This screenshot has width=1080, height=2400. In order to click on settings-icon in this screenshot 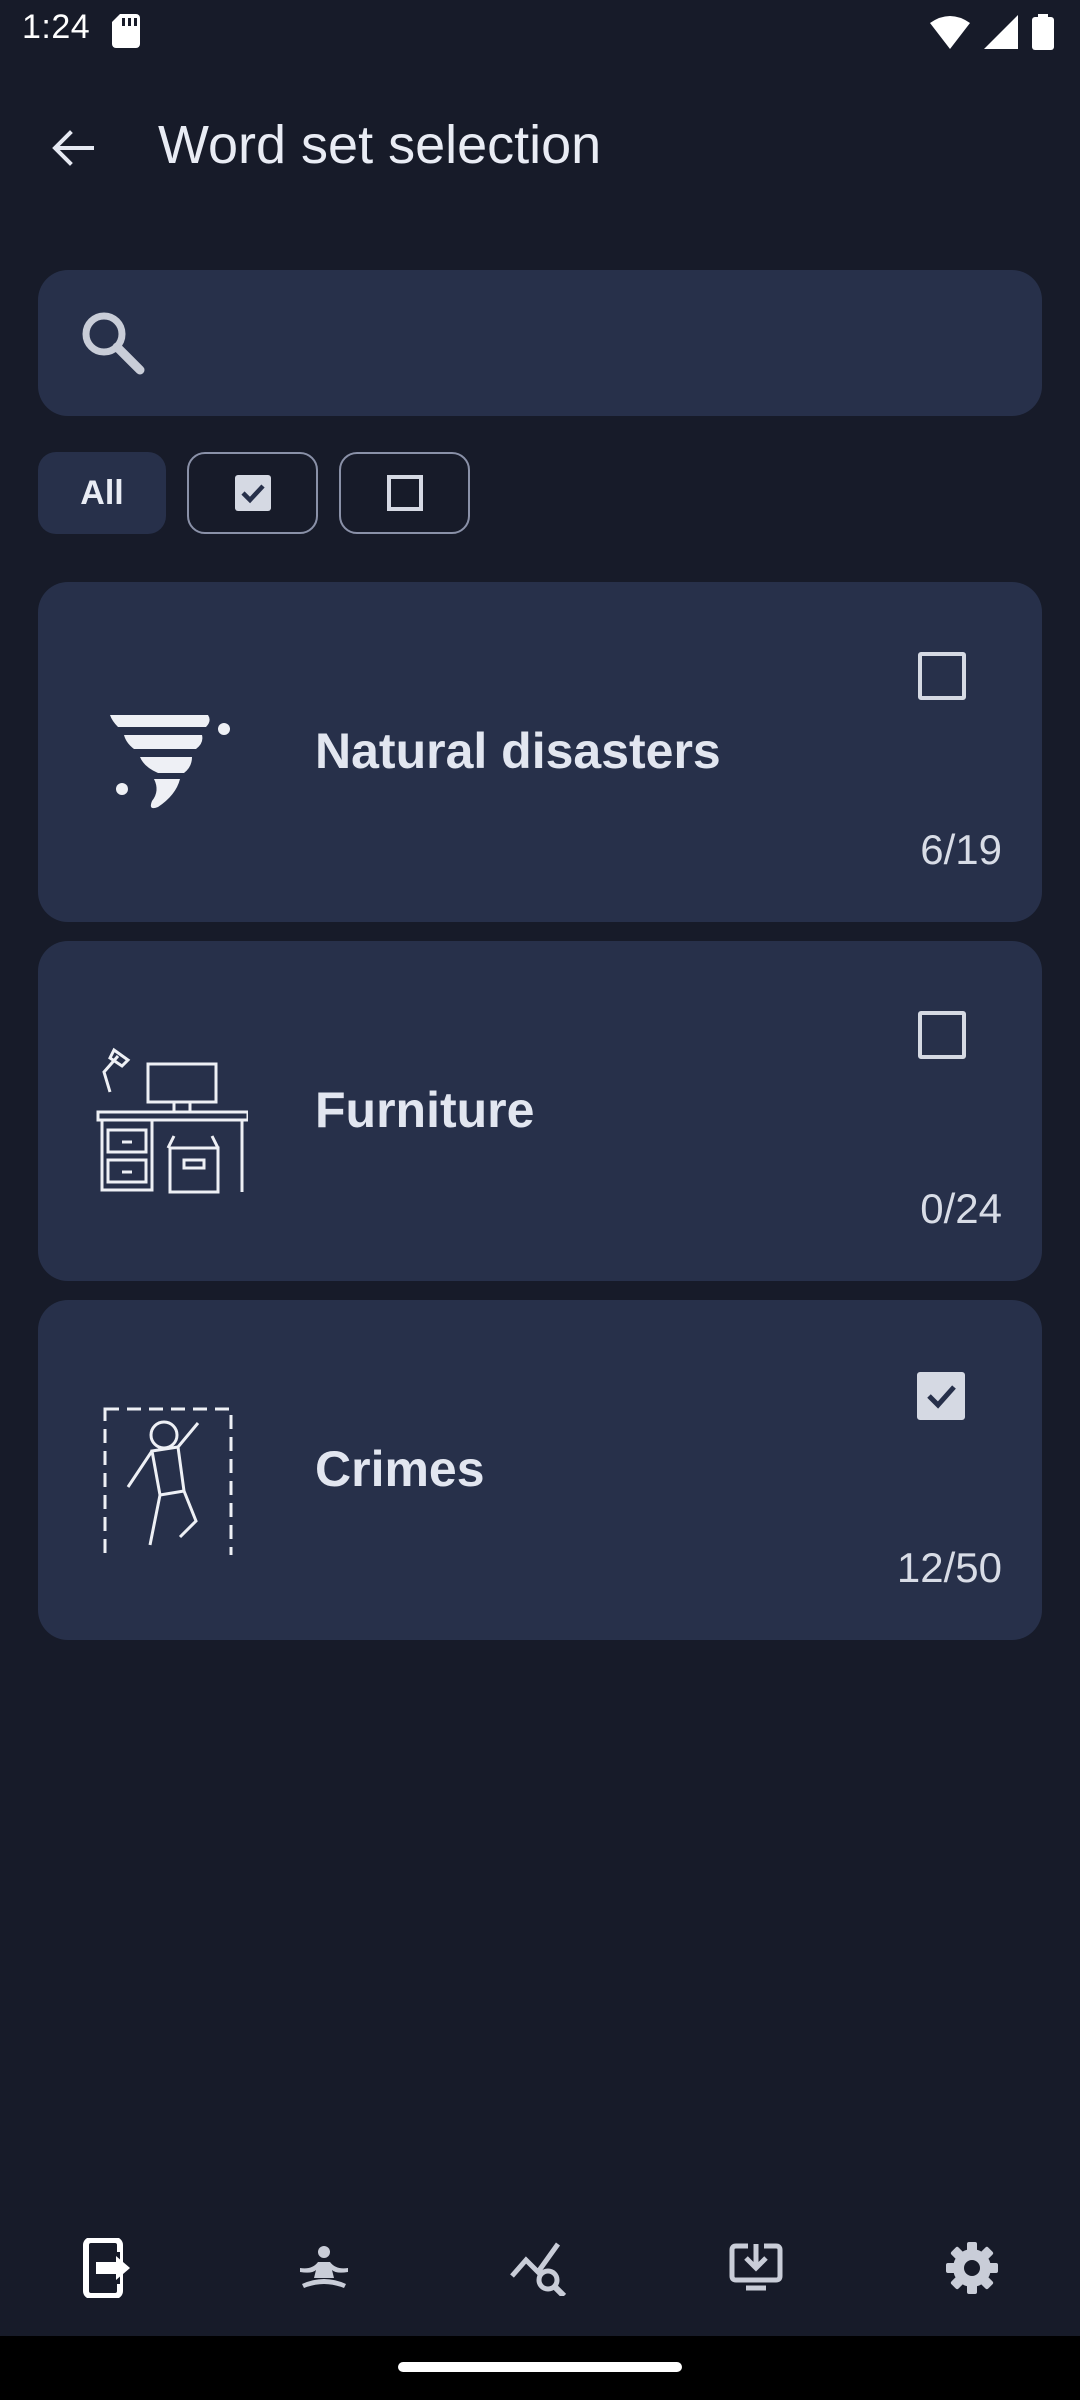, I will do `click(972, 2268)`.